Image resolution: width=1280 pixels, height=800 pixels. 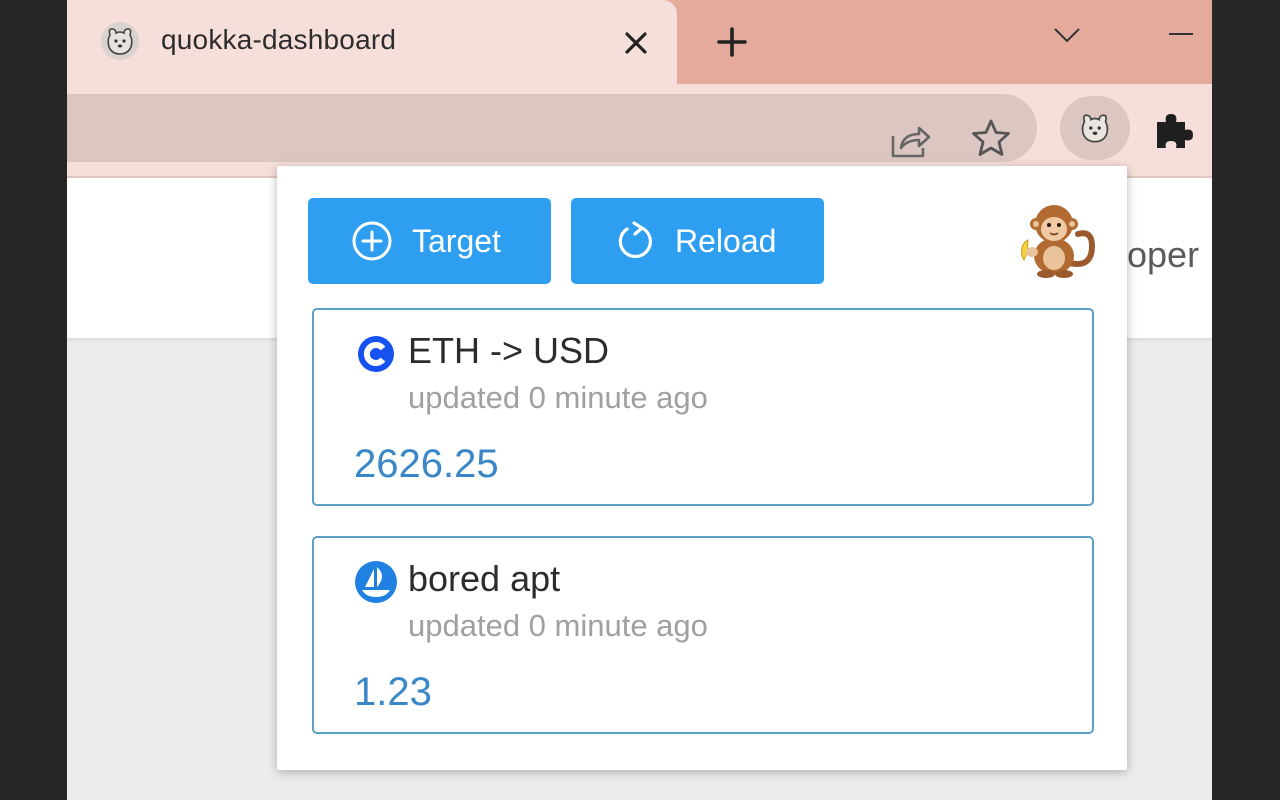 I want to click on address-bar, so click(x=552, y=128).